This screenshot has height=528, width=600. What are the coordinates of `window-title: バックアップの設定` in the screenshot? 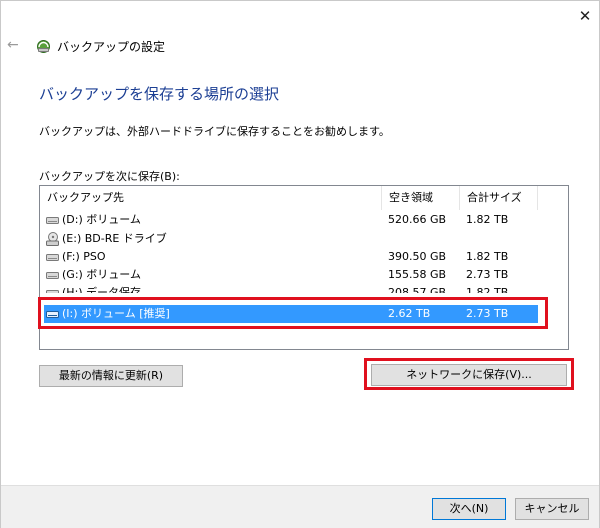 It's located at (111, 47).